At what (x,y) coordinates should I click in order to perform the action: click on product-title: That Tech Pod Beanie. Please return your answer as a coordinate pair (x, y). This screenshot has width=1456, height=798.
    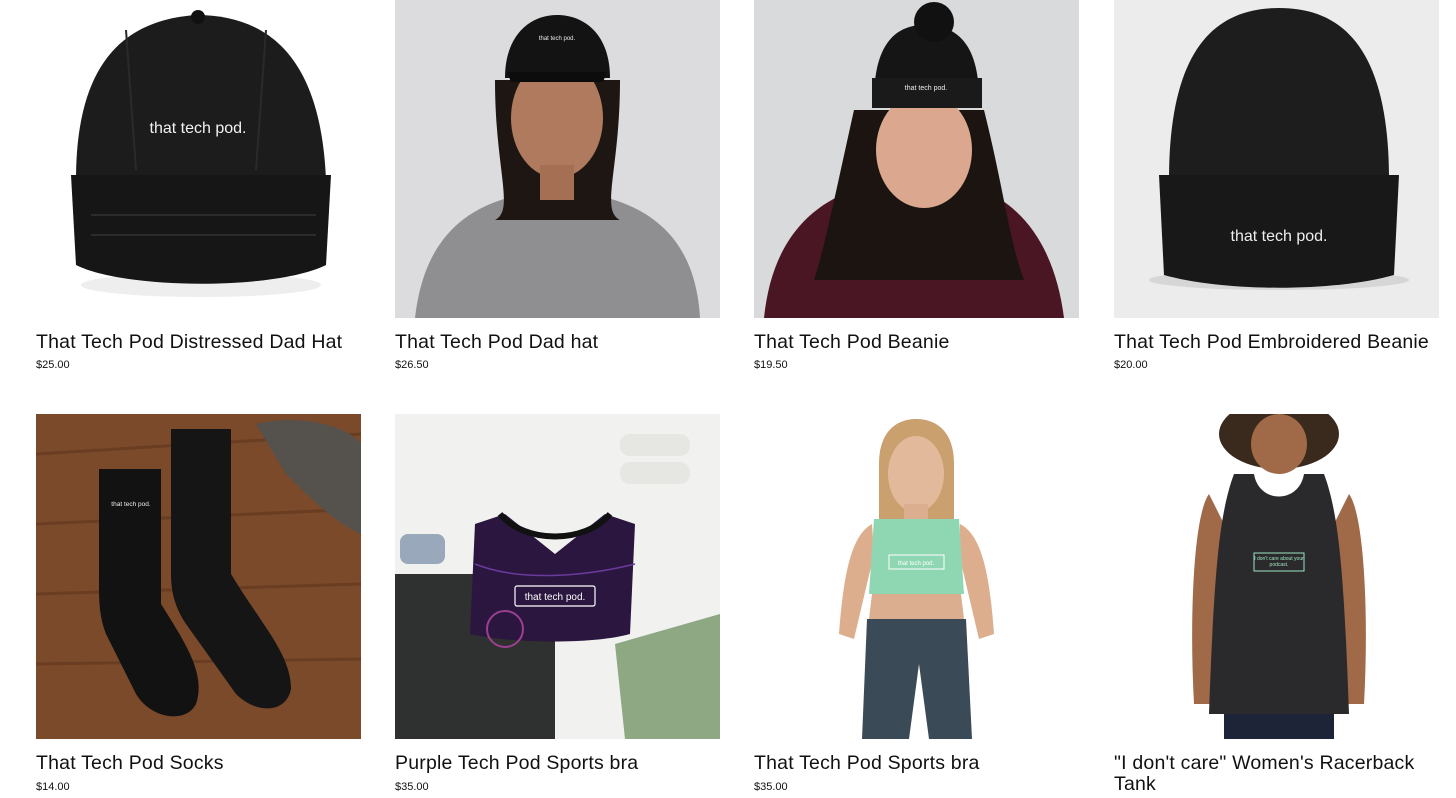
    Looking at the image, I should click on (924, 342).